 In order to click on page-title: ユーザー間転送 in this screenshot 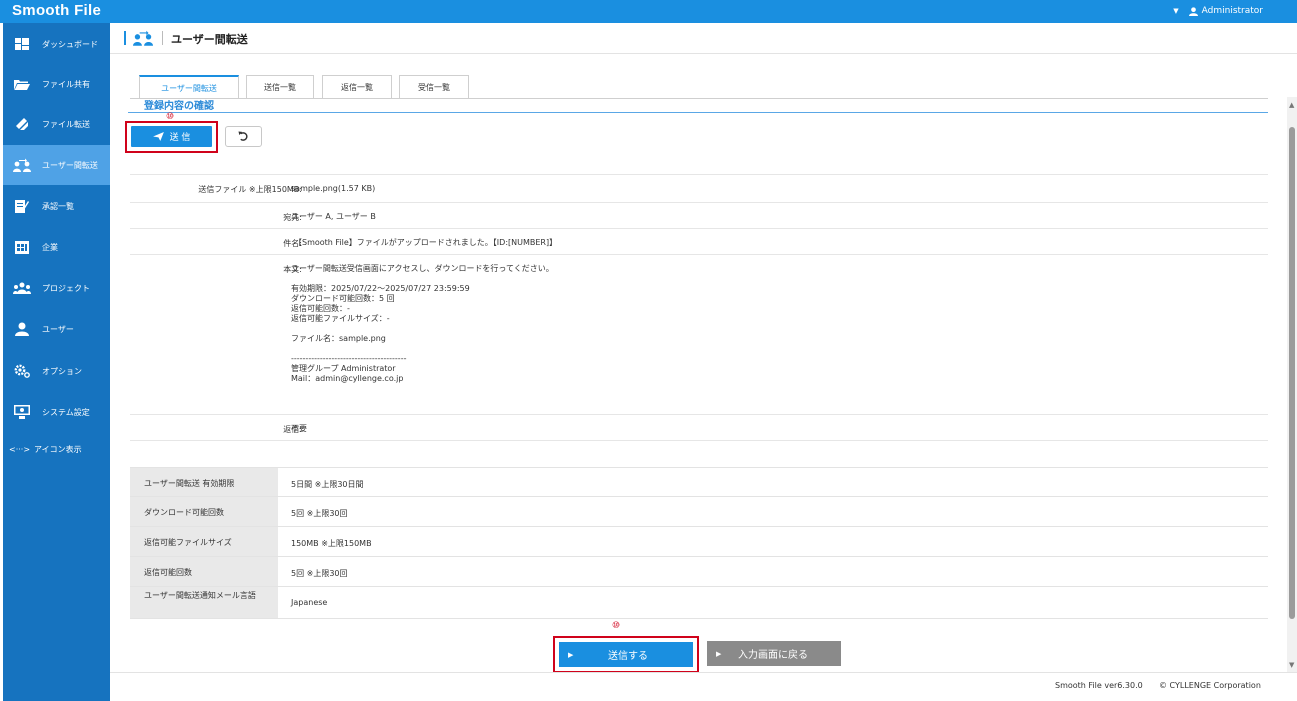, I will do `click(209, 39)`.